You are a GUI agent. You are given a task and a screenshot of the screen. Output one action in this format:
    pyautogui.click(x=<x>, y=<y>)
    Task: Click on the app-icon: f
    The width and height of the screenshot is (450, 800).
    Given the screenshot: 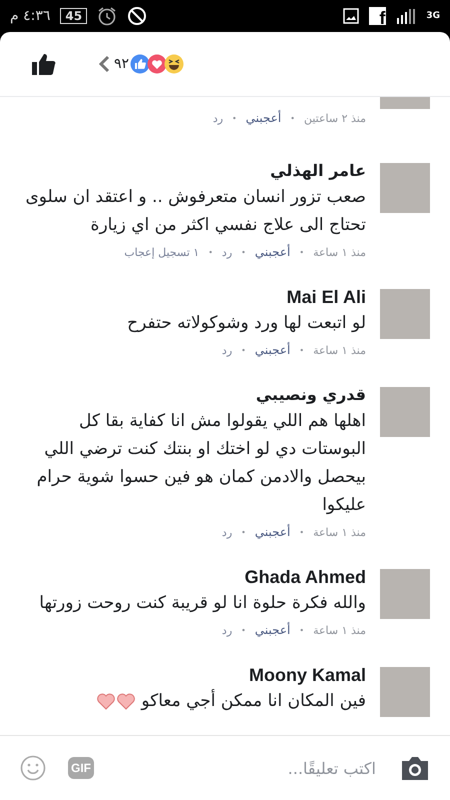 What is the action you would take?
    pyautogui.click(x=377, y=16)
    